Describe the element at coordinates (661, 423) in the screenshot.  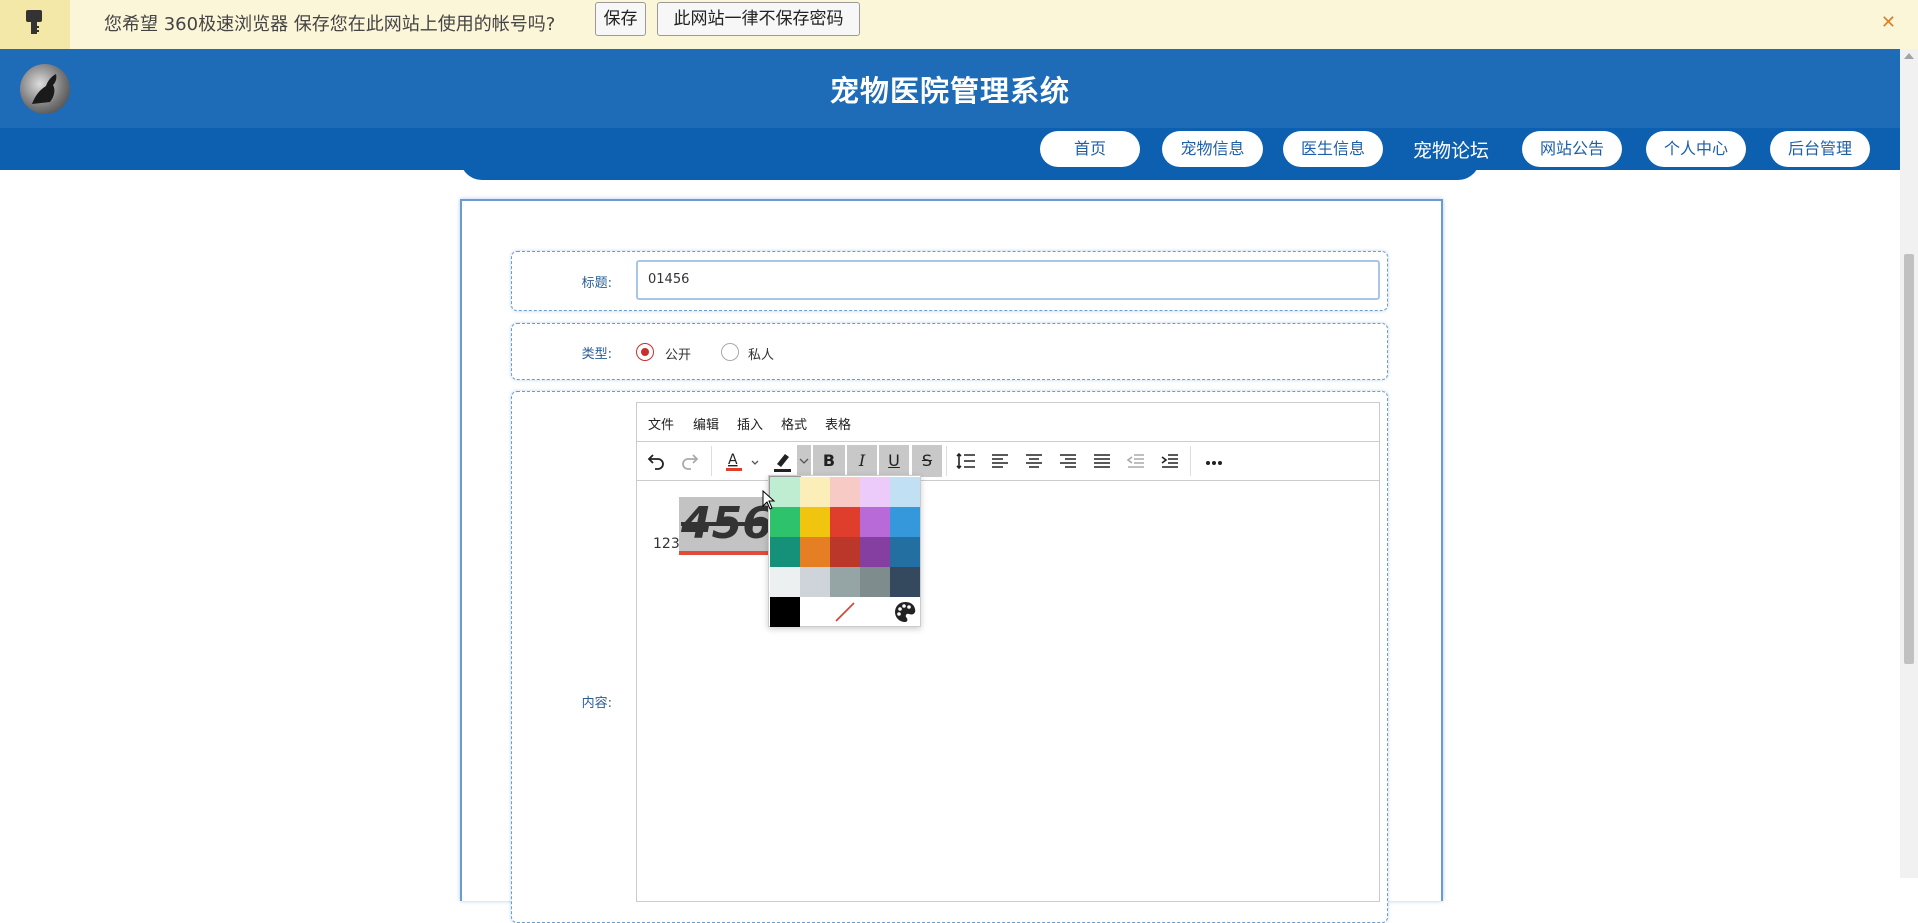
I see `menu-file: 文件` at that location.